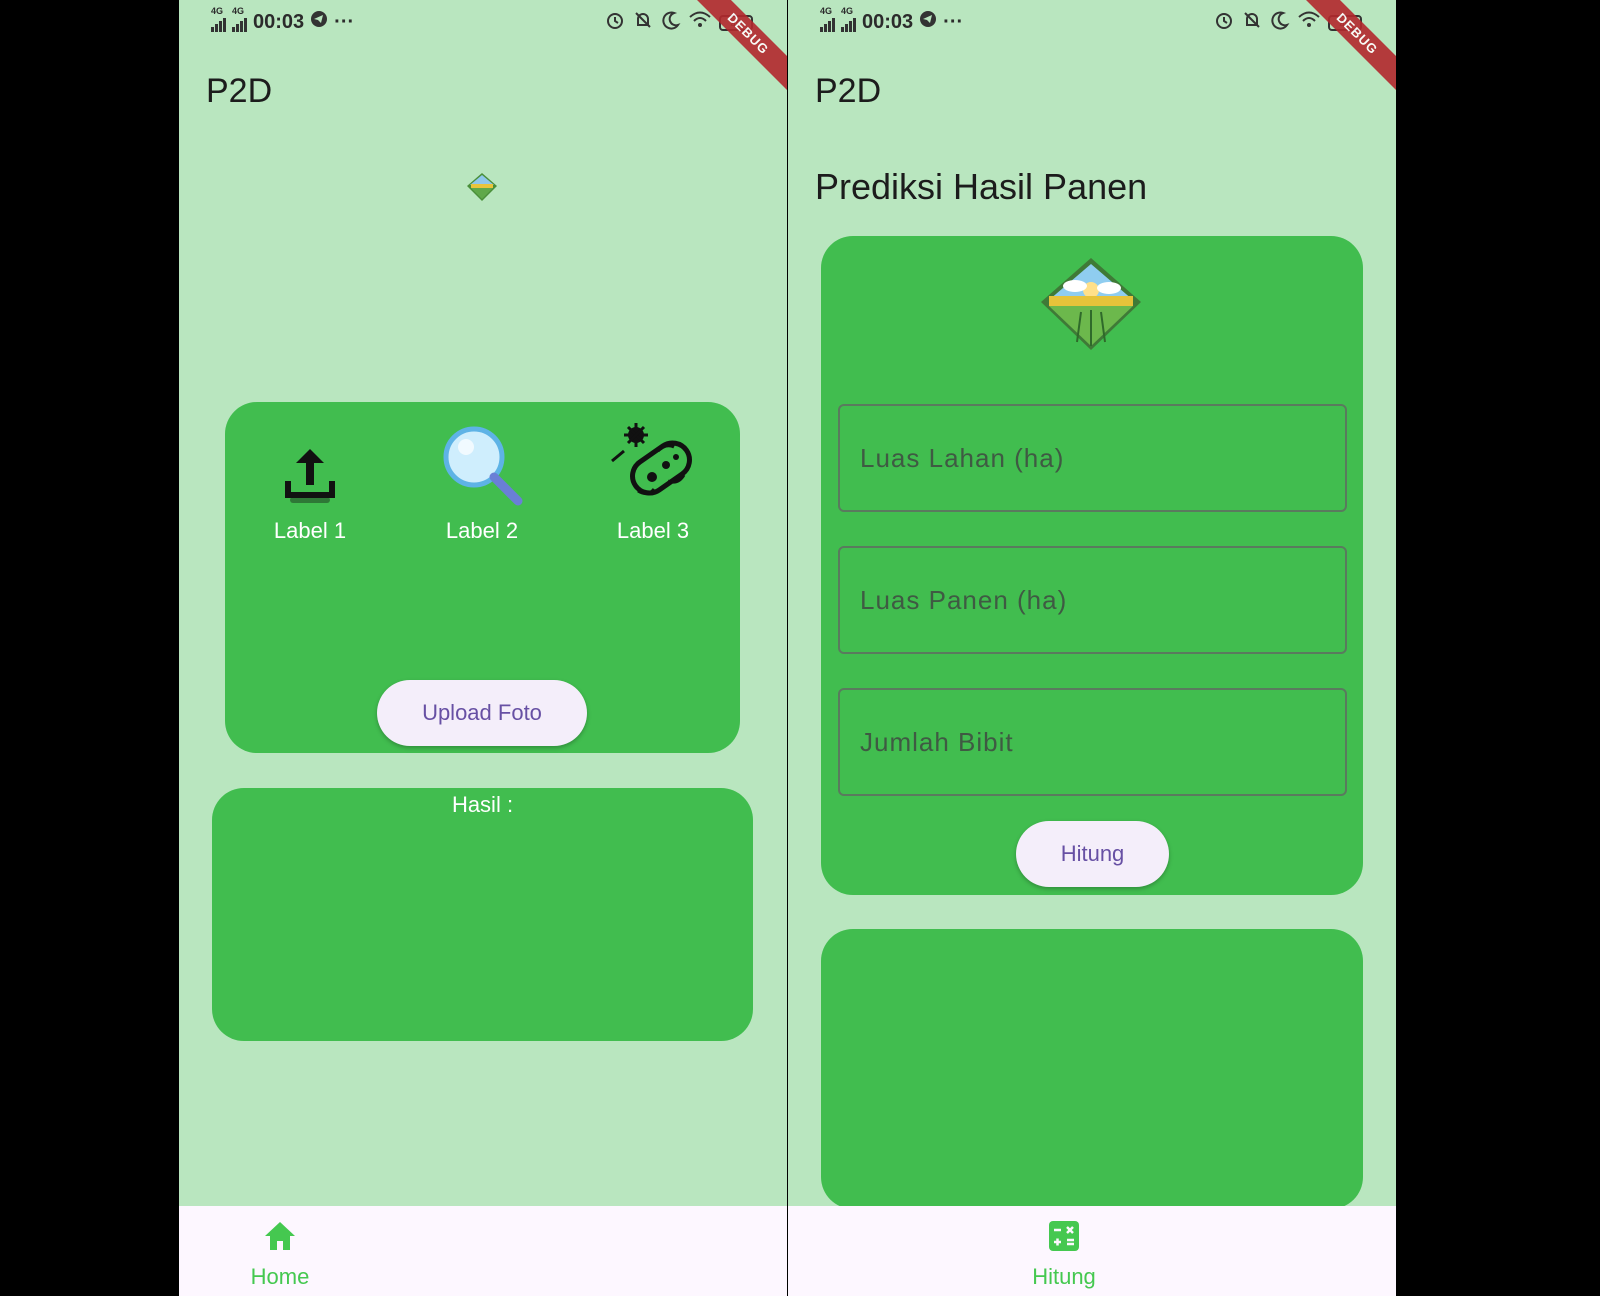  I want to click on magnifier-icon, so click(482, 467).